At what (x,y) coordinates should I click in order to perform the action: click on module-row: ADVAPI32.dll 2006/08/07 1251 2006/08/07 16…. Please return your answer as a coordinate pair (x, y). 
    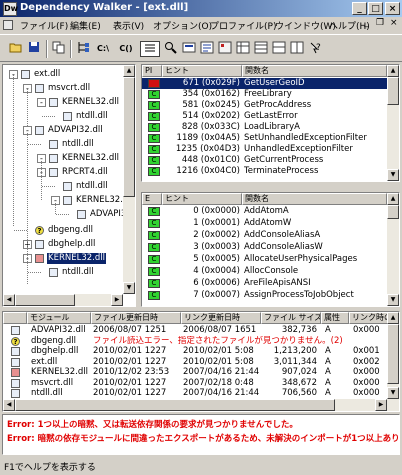
    Looking at the image, I should click on (195, 330).